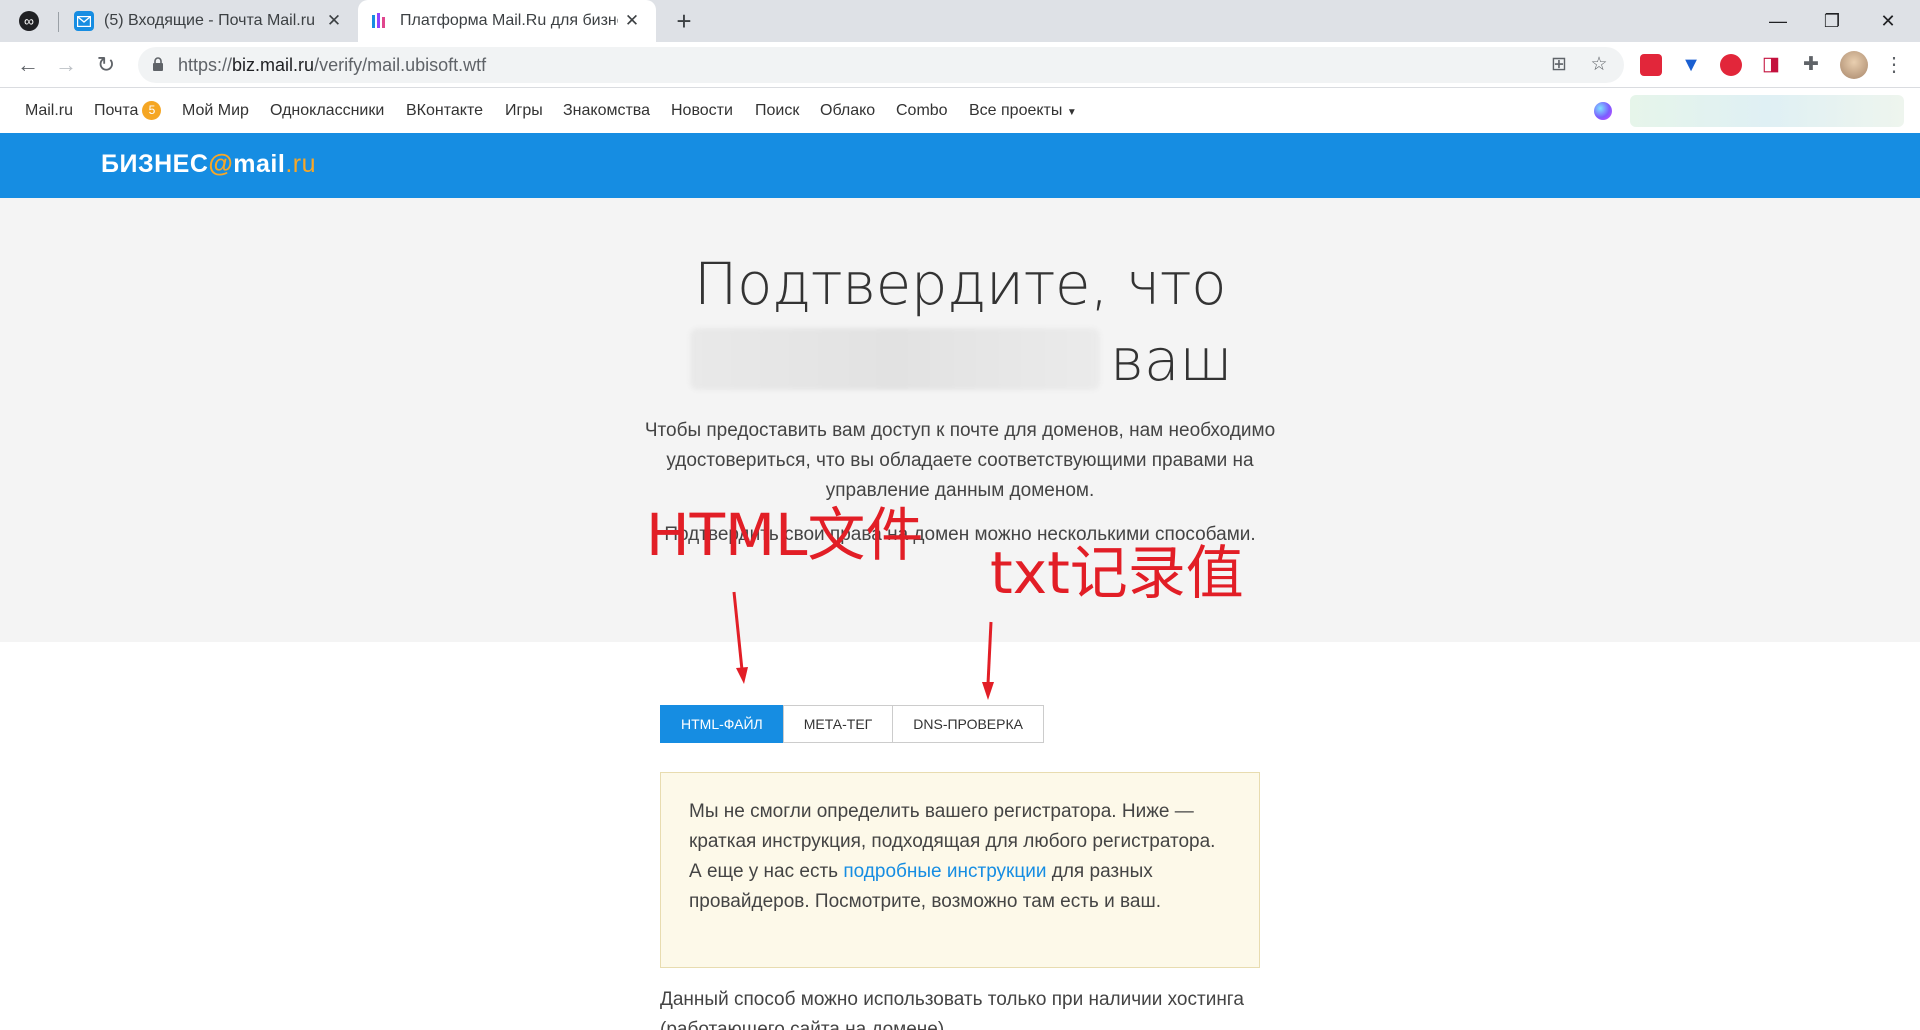 This screenshot has height=1030, width=1920. I want to click on all-projects-label: Все проекты, so click(1016, 110).